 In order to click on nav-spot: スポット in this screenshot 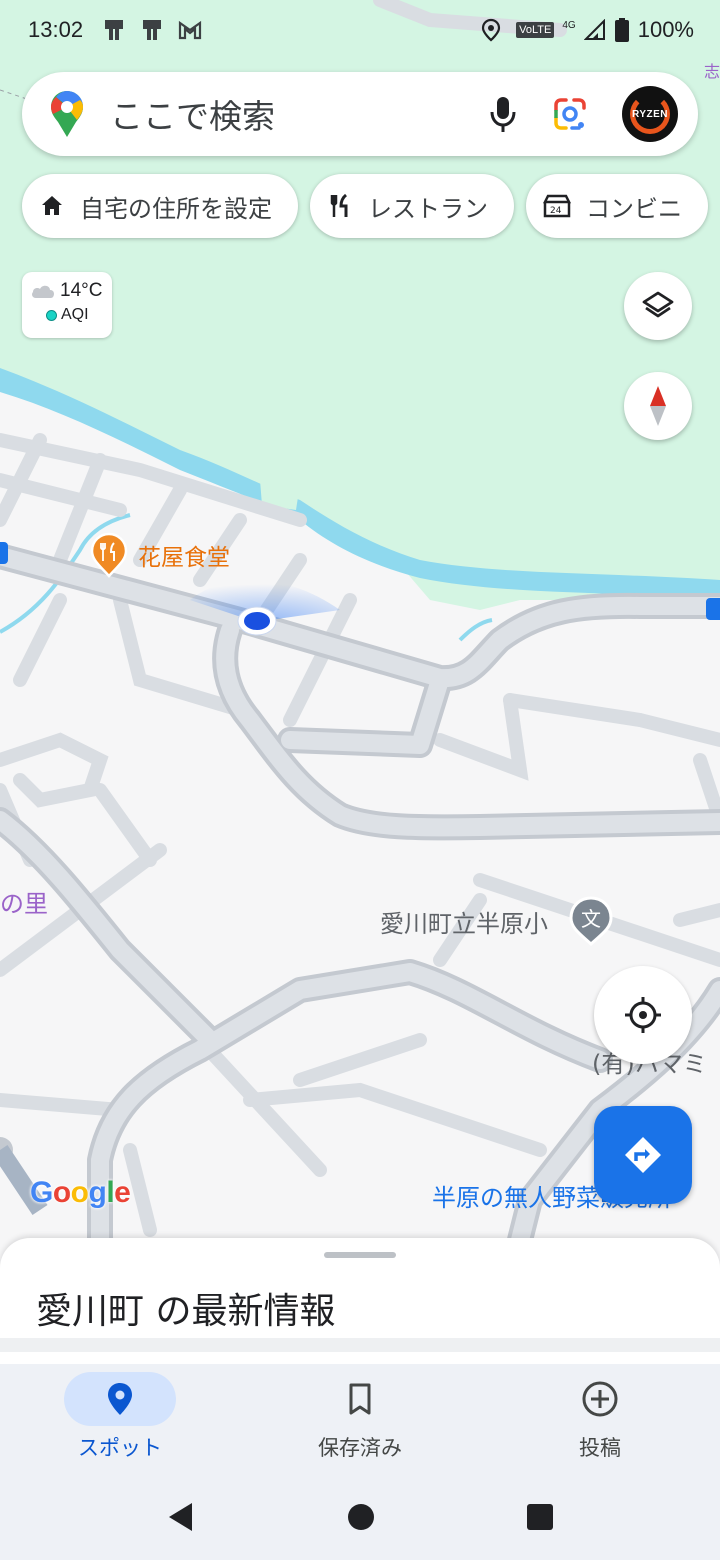, I will do `click(120, 1419)`.